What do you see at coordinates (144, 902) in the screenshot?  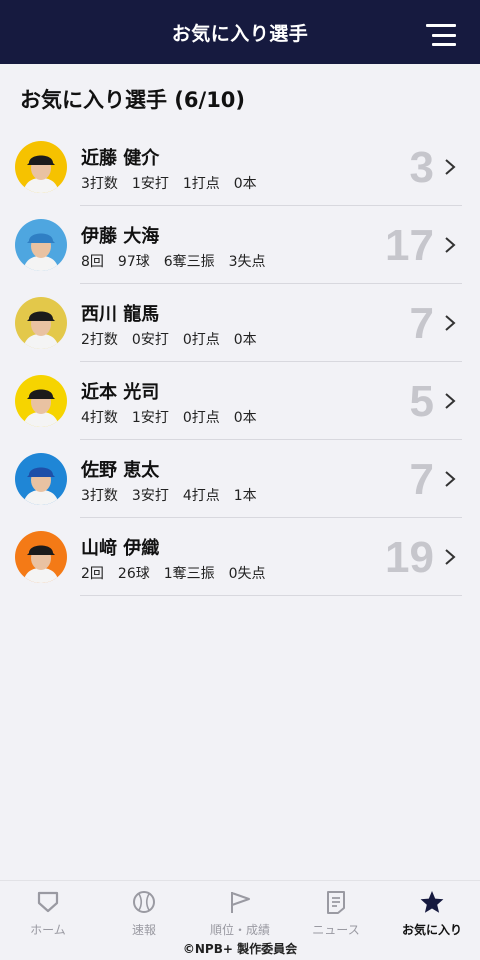 I see `baseball-icon` at bounding box center [144, 902].